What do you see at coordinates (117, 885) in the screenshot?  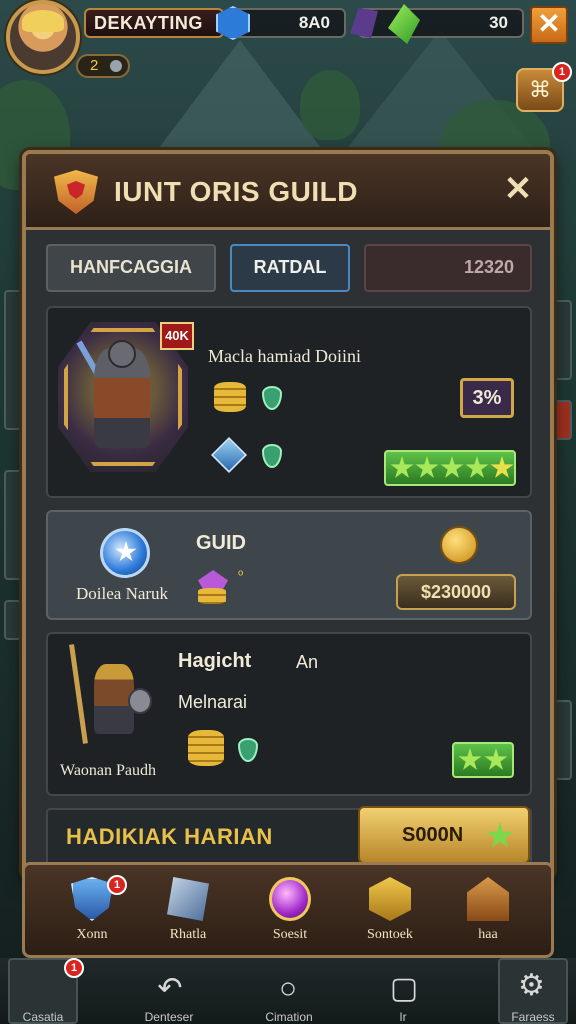 I see `nav-badge: 1` at bounding box center [117, 885].